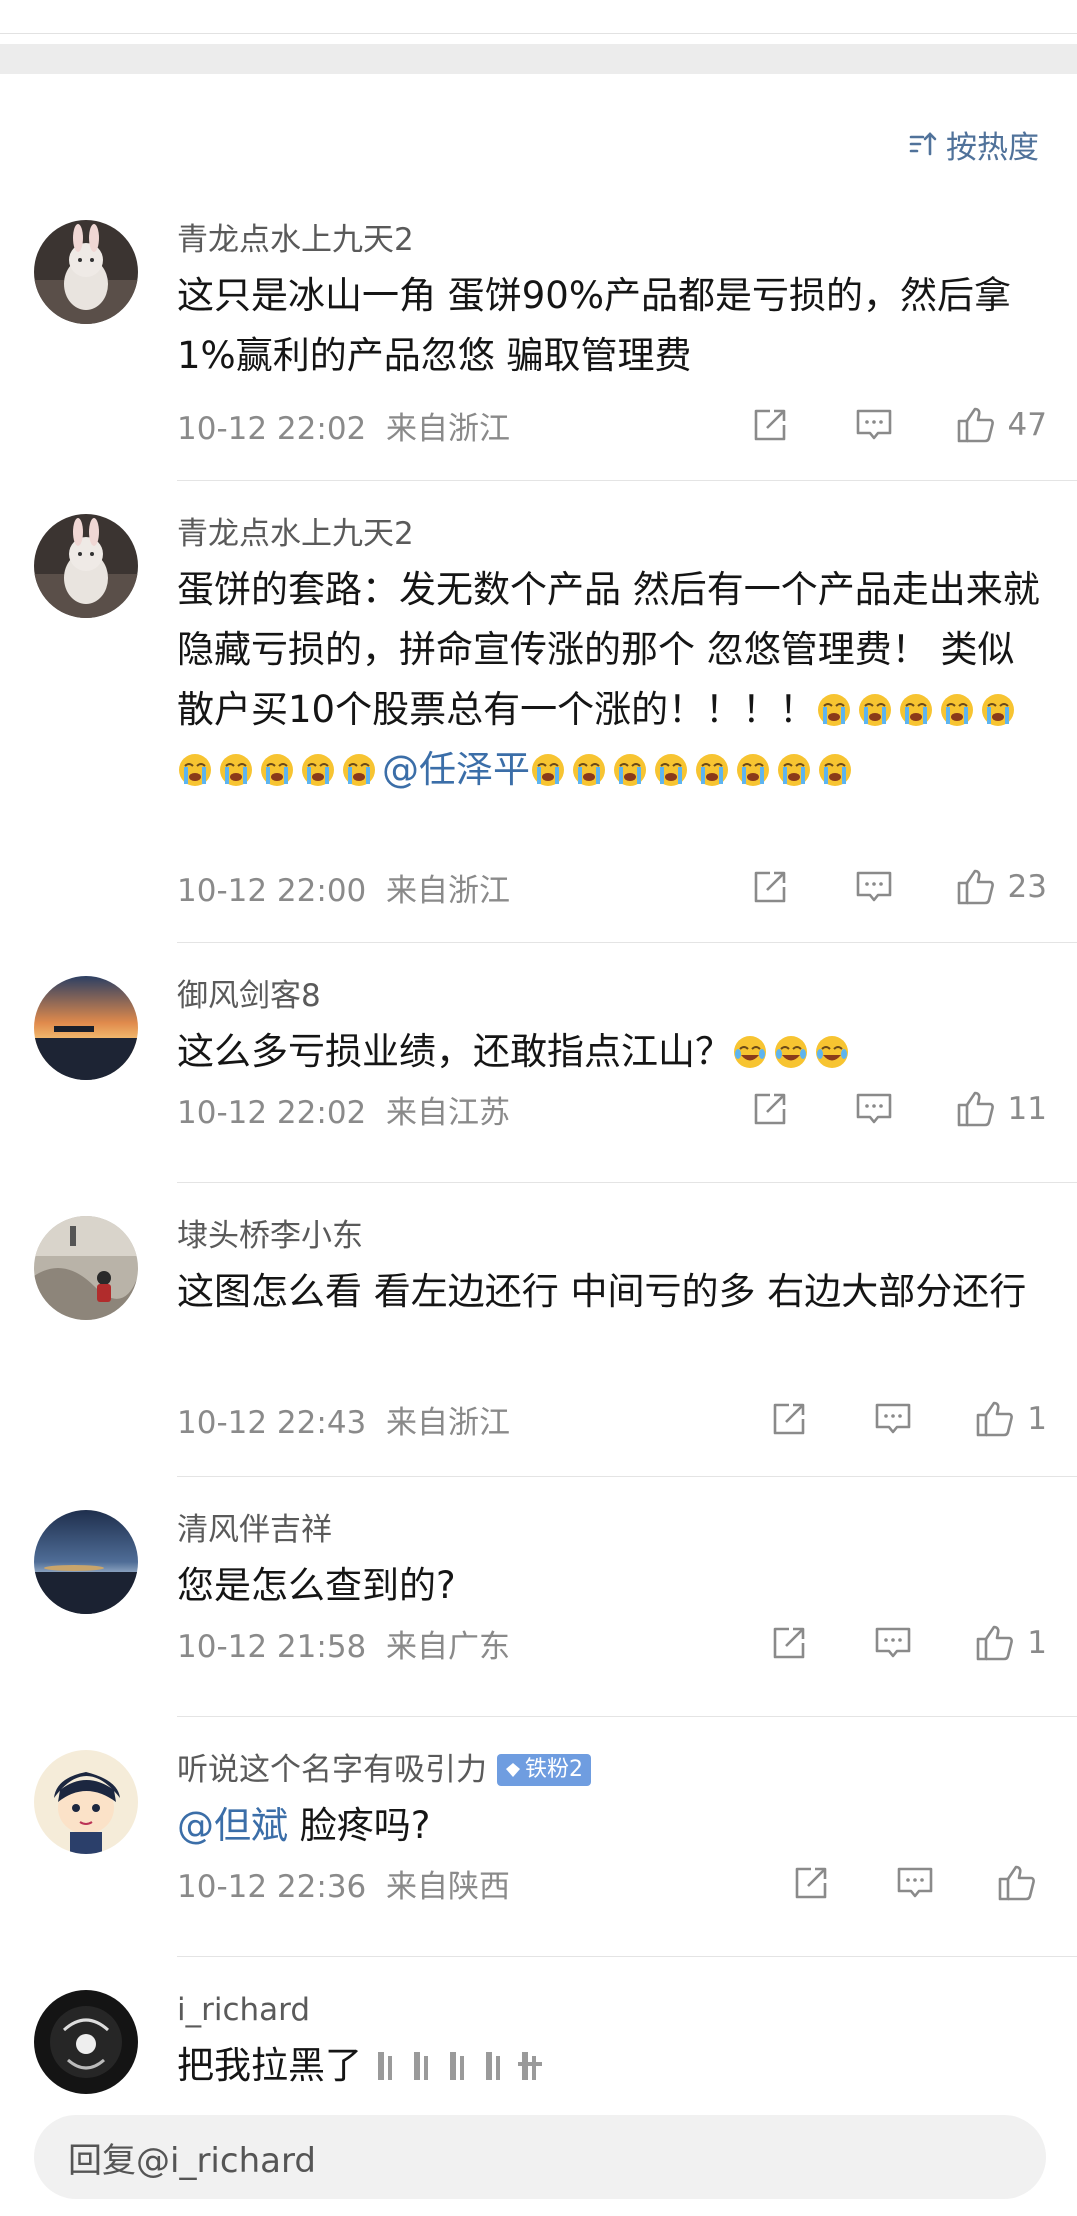 The width and height of the screenshot is (1077, 2216). I want to click on comment-time: 10-12 22:00 来自浙江, so click(343, 890).